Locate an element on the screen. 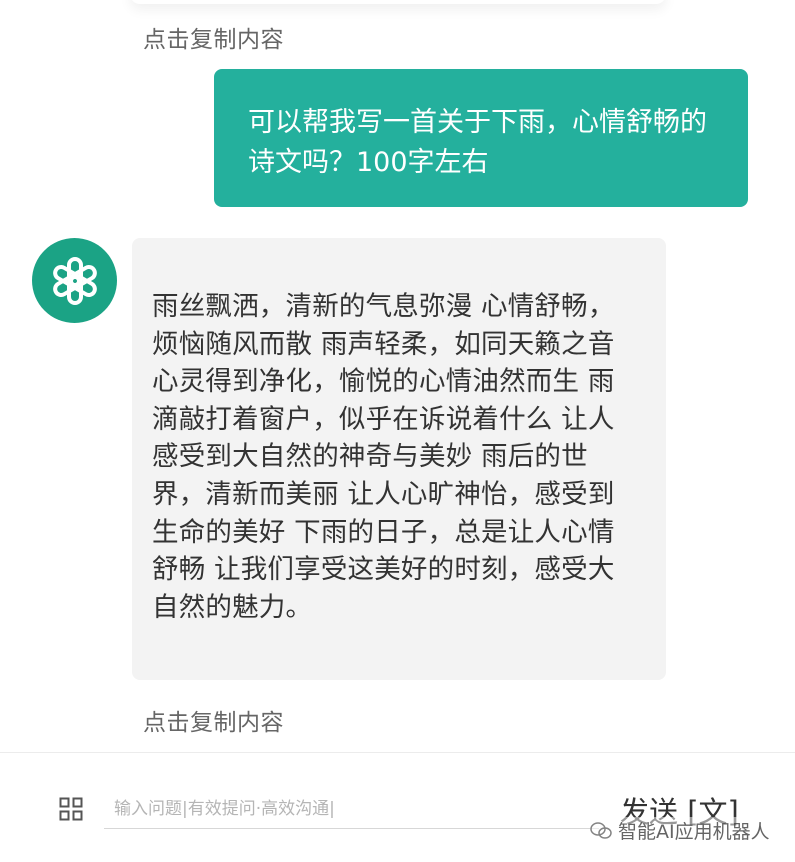 The image size is (795, 862). copy-content-link-bottom: 点击复制内容 is located at coordinates (213, 720).